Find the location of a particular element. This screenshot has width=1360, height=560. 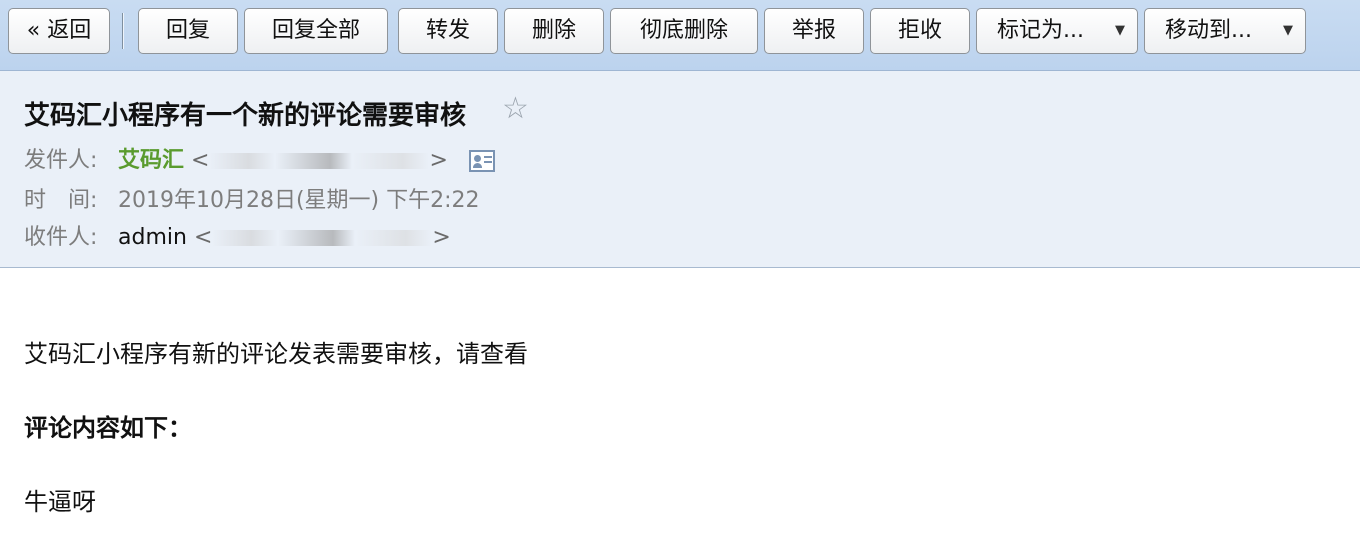

contact-card-icon is located at coordinates (481, 161).